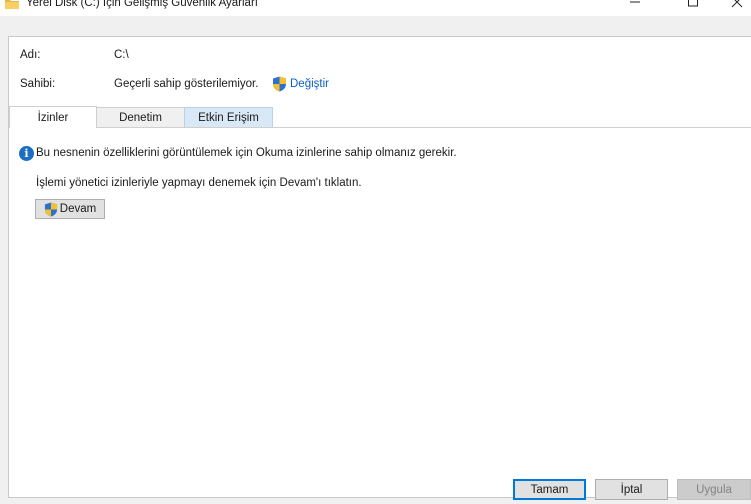 This screenshot has height=504, width=751. I want to click on cancel-button-label: İptal, so click(631, 489).